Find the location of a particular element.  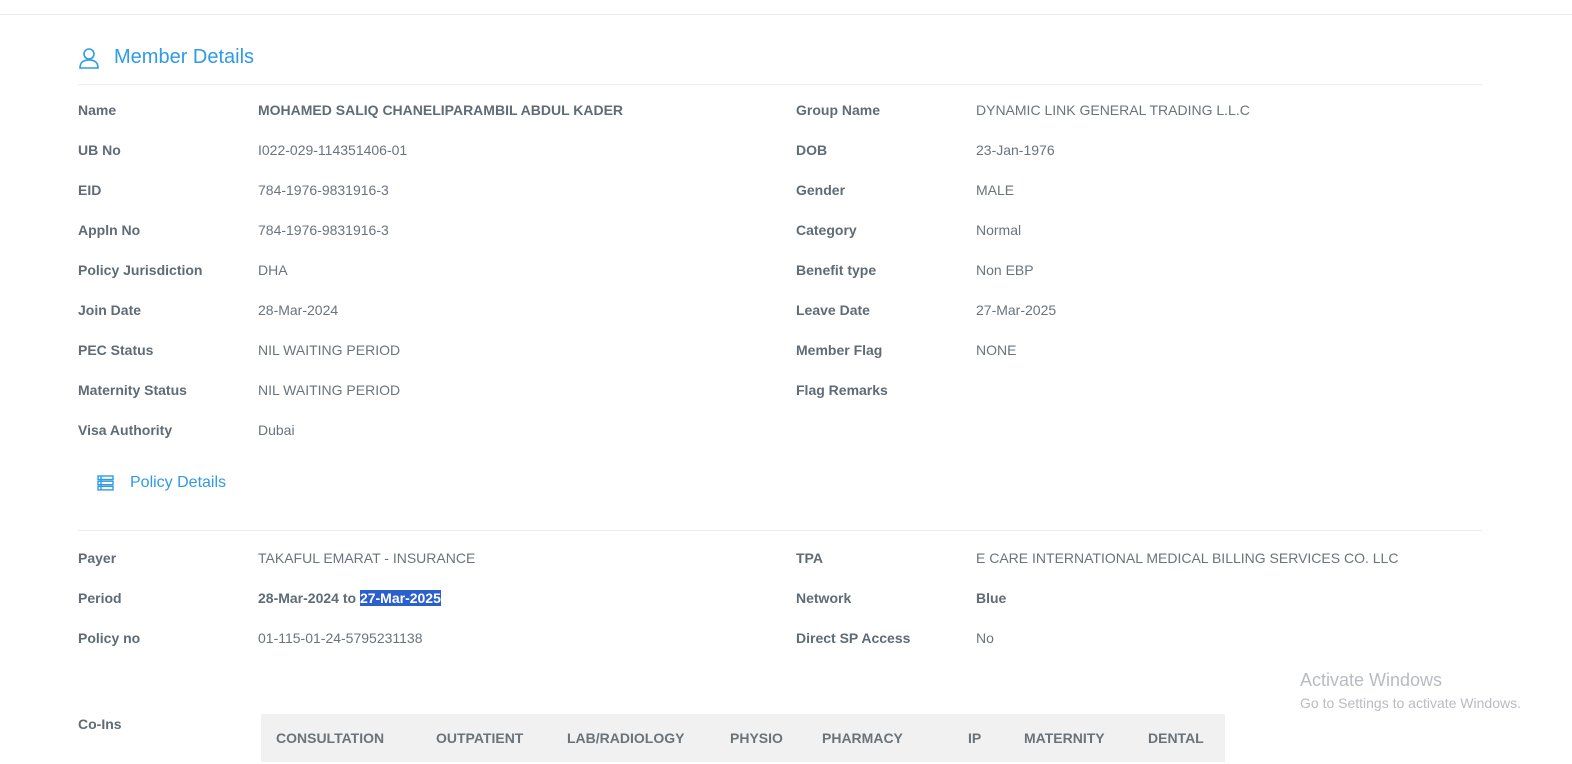

field-label: PEC Status is located at coordinates (116, 350).